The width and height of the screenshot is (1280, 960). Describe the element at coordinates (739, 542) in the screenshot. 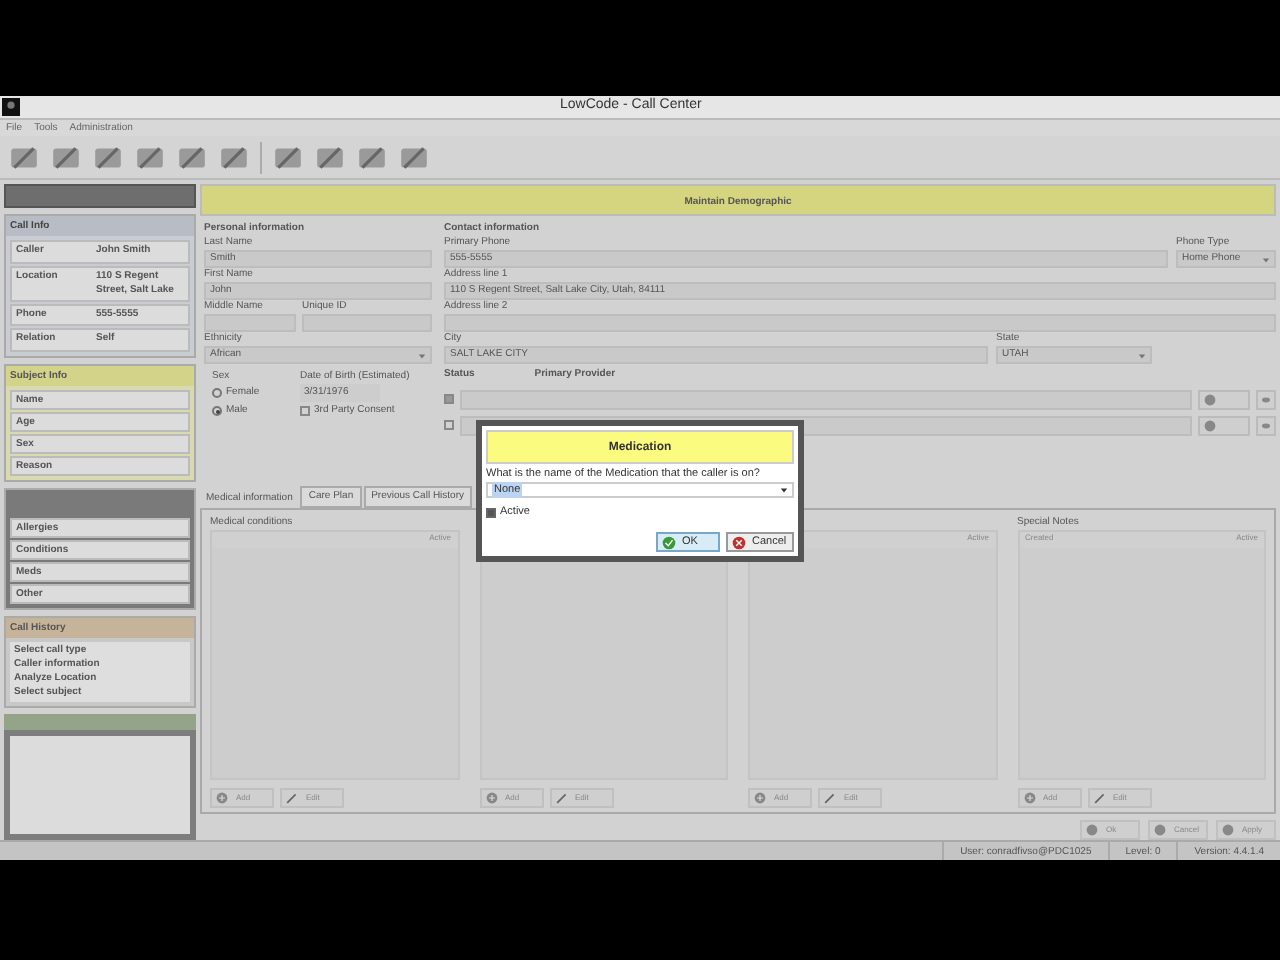

I see `cross-circle-icon` at that location.